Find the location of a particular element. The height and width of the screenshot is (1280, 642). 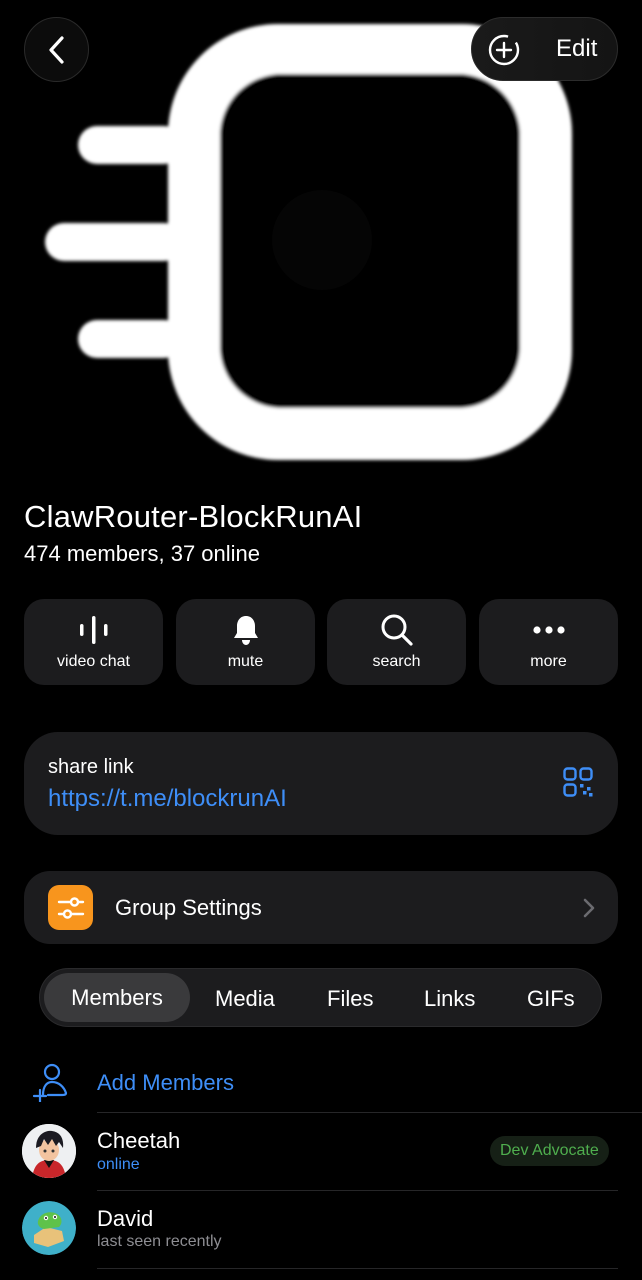

tab-members: Members is located at coordinates (117, 997).